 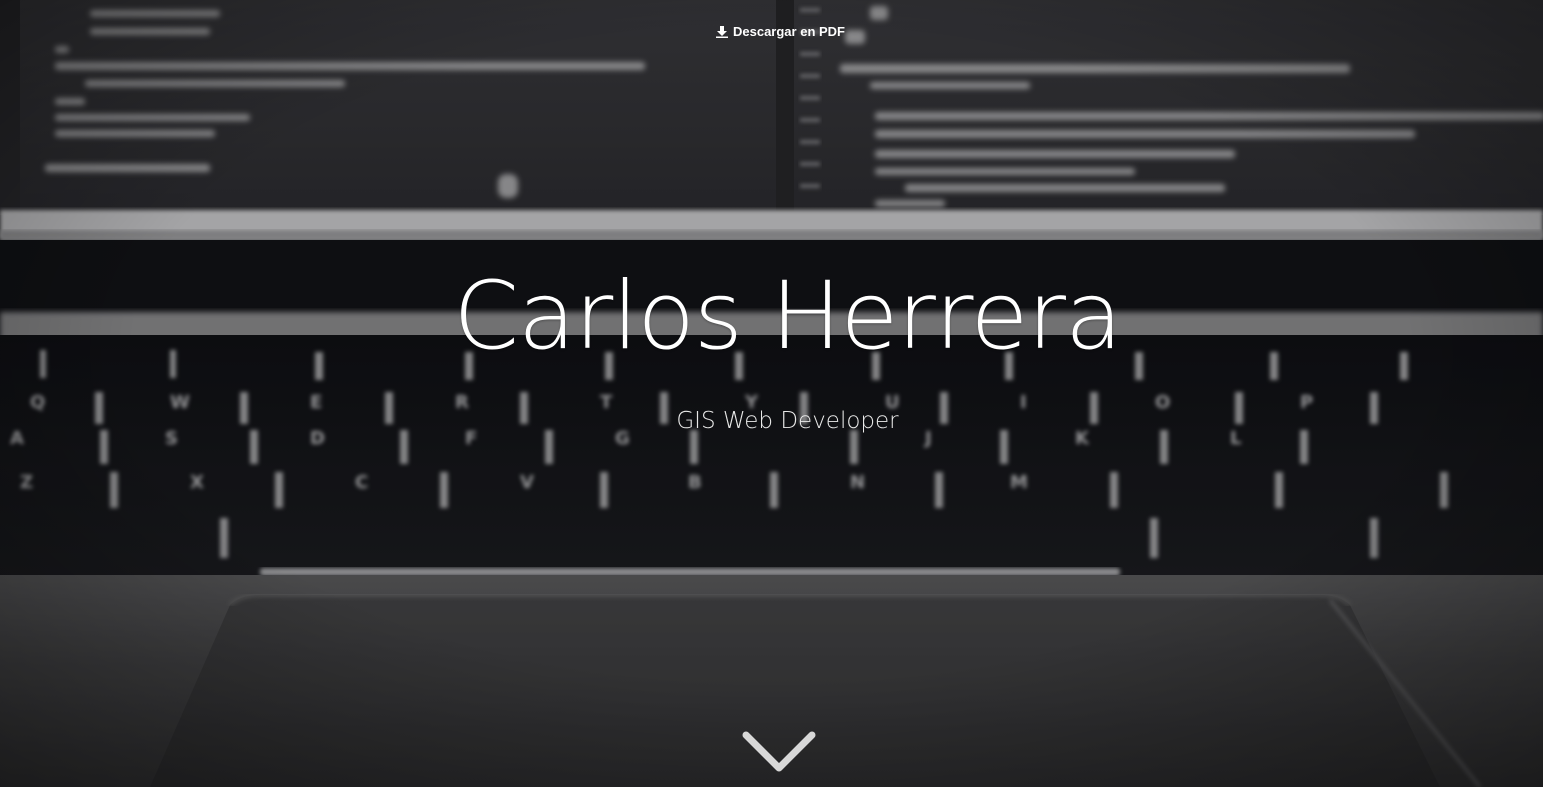 I want to click on chevron-down-icon, so click(x=779, y=751).